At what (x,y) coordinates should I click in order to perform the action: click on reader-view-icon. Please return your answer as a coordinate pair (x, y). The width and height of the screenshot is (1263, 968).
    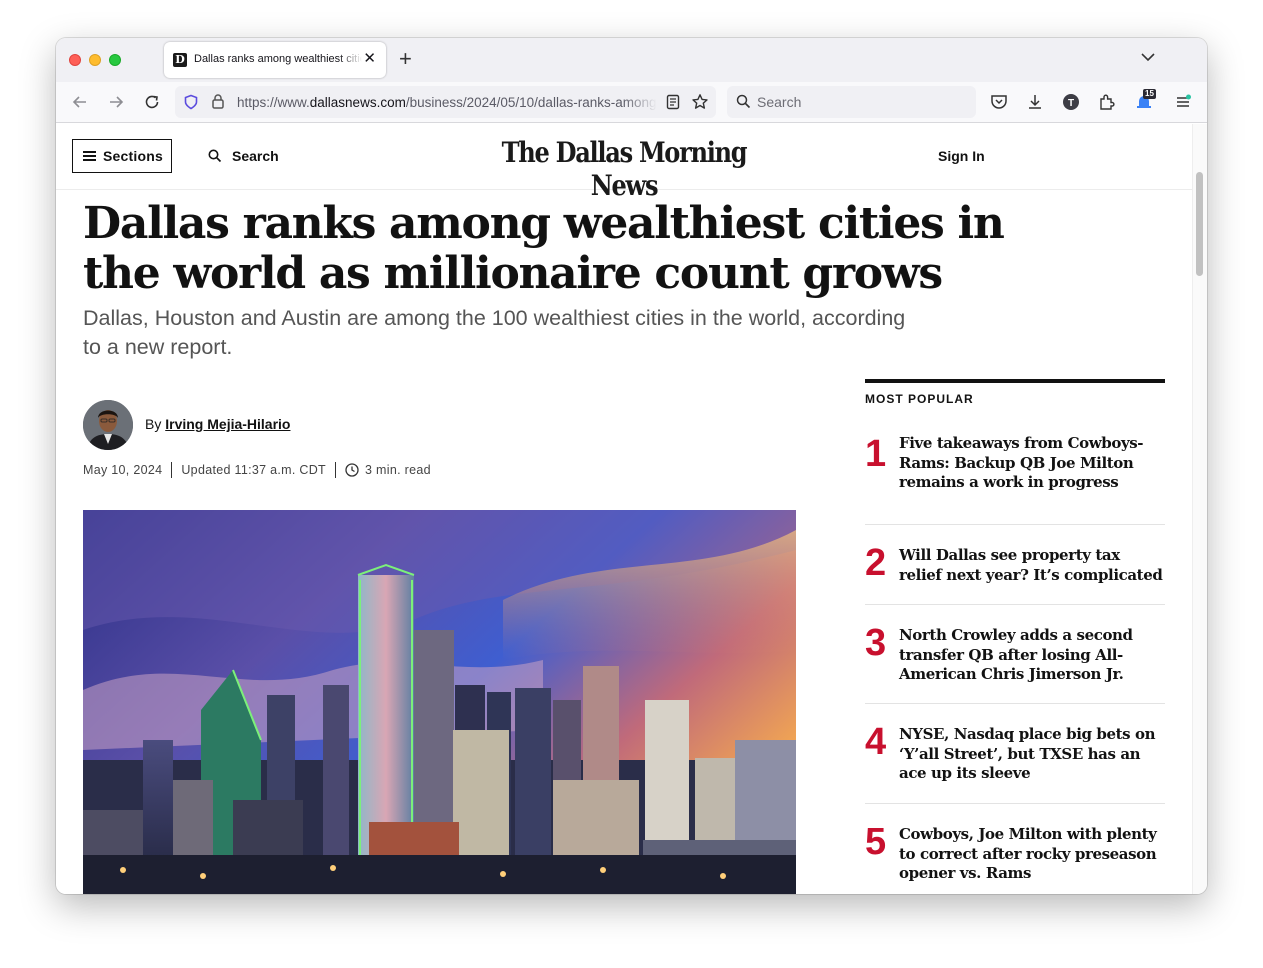
    Looking at the image, I should click on (673, 102).